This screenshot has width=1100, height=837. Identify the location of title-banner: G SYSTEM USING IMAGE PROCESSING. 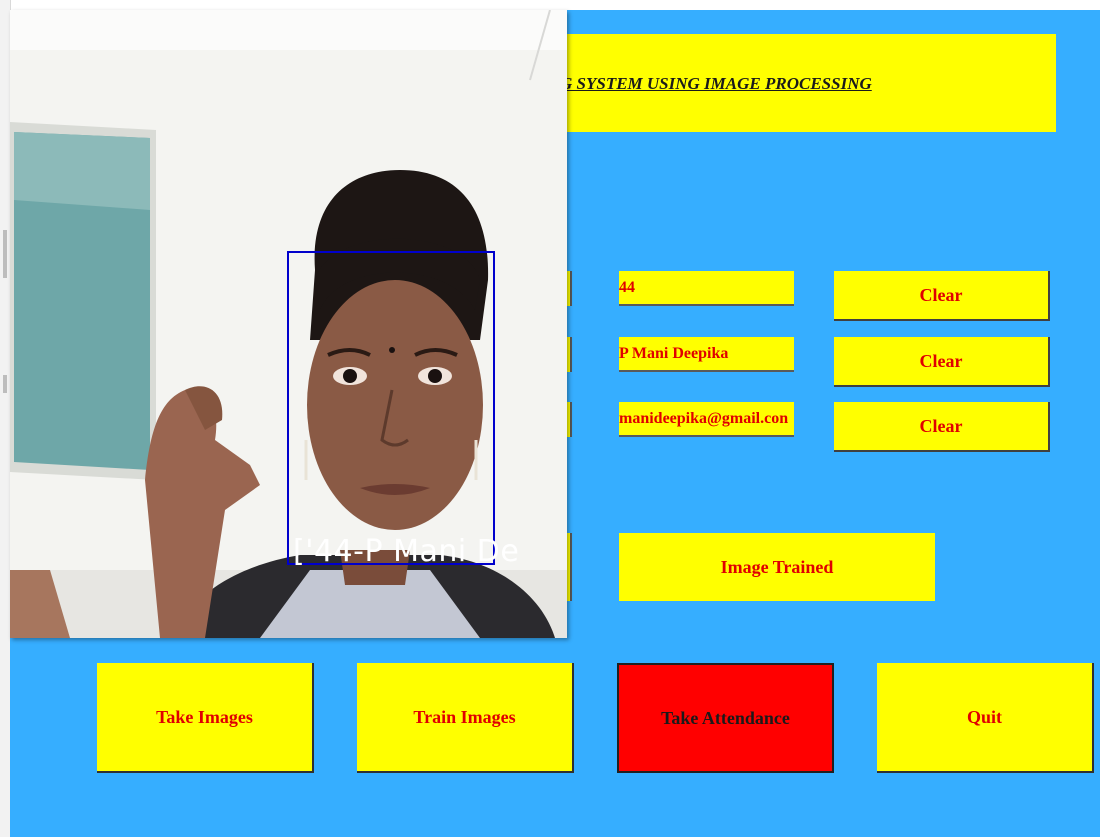
(788, 83).